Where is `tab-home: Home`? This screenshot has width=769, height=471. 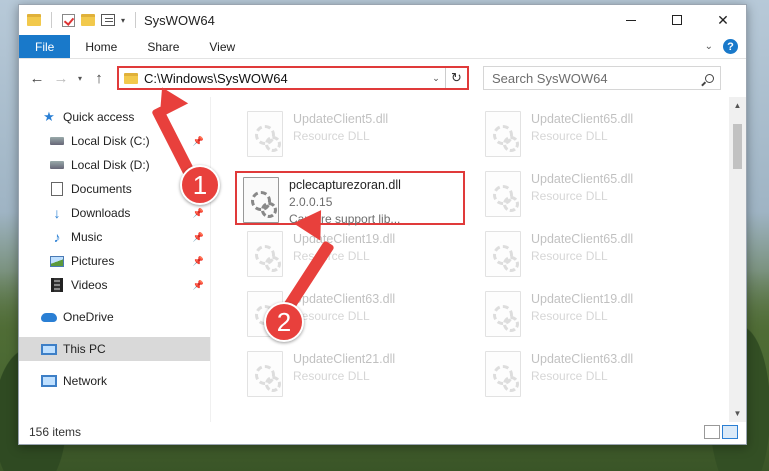
tab-home: Home is located at coordinates (101, 46).